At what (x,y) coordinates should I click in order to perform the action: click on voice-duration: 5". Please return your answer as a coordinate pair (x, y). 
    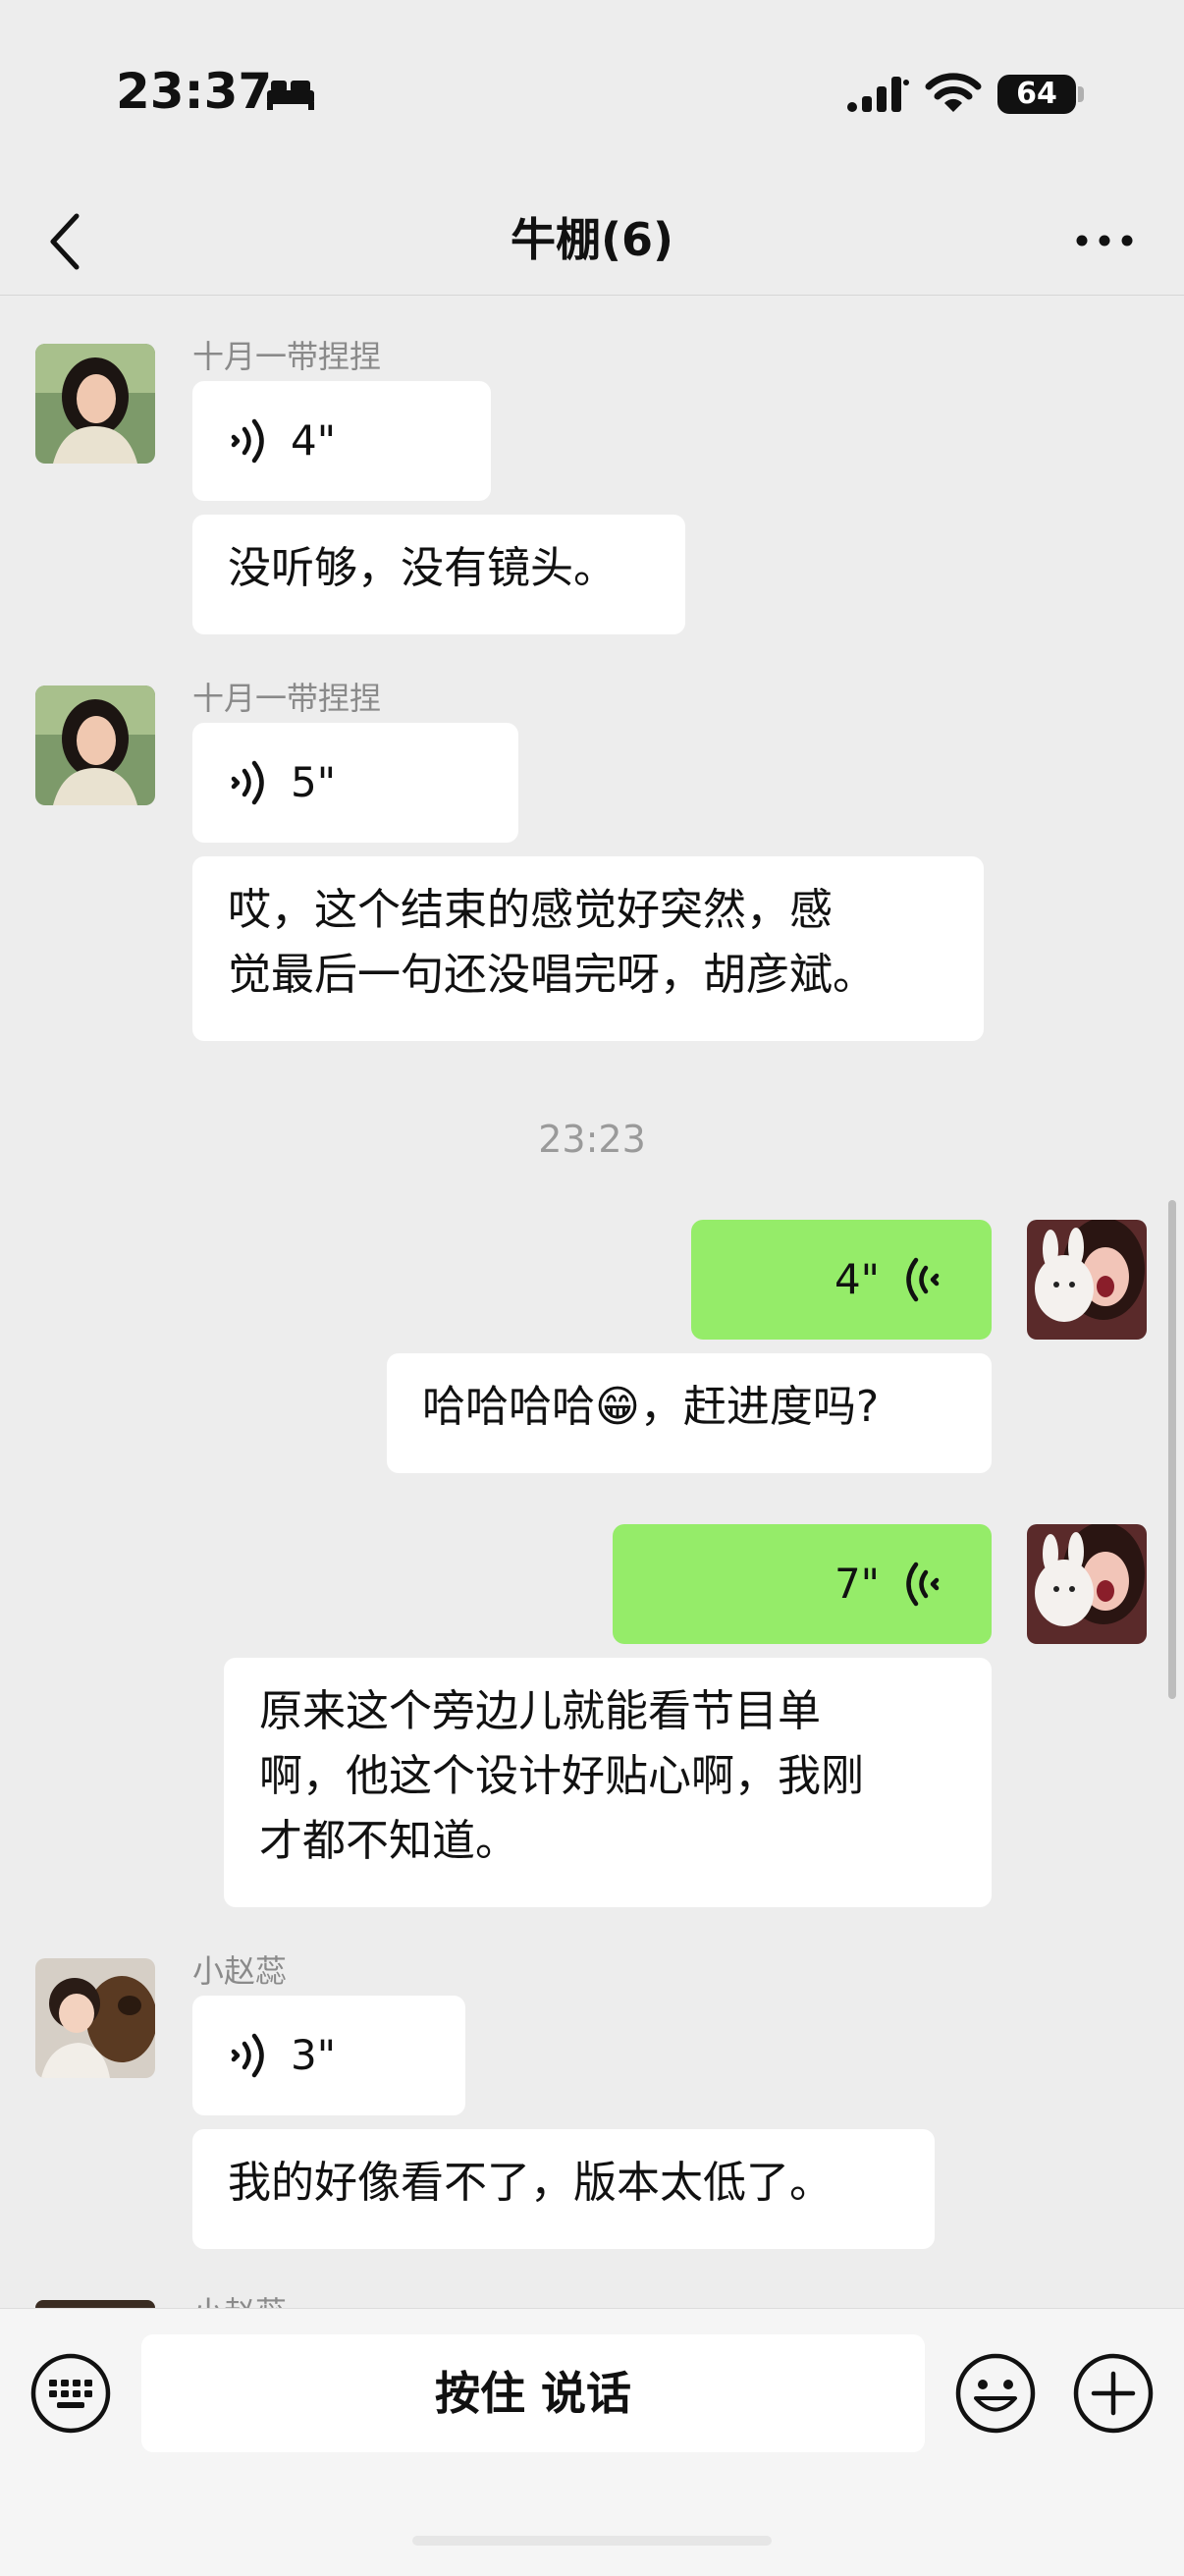
    Looking at the image, I should click on (314, 782).